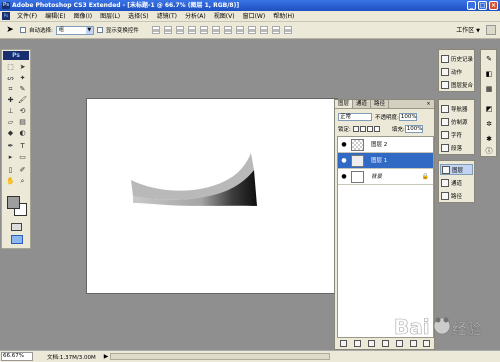 The height and width of the screenshot is (362, 500). I want to click on link-layers-icon, so click(344, 343).